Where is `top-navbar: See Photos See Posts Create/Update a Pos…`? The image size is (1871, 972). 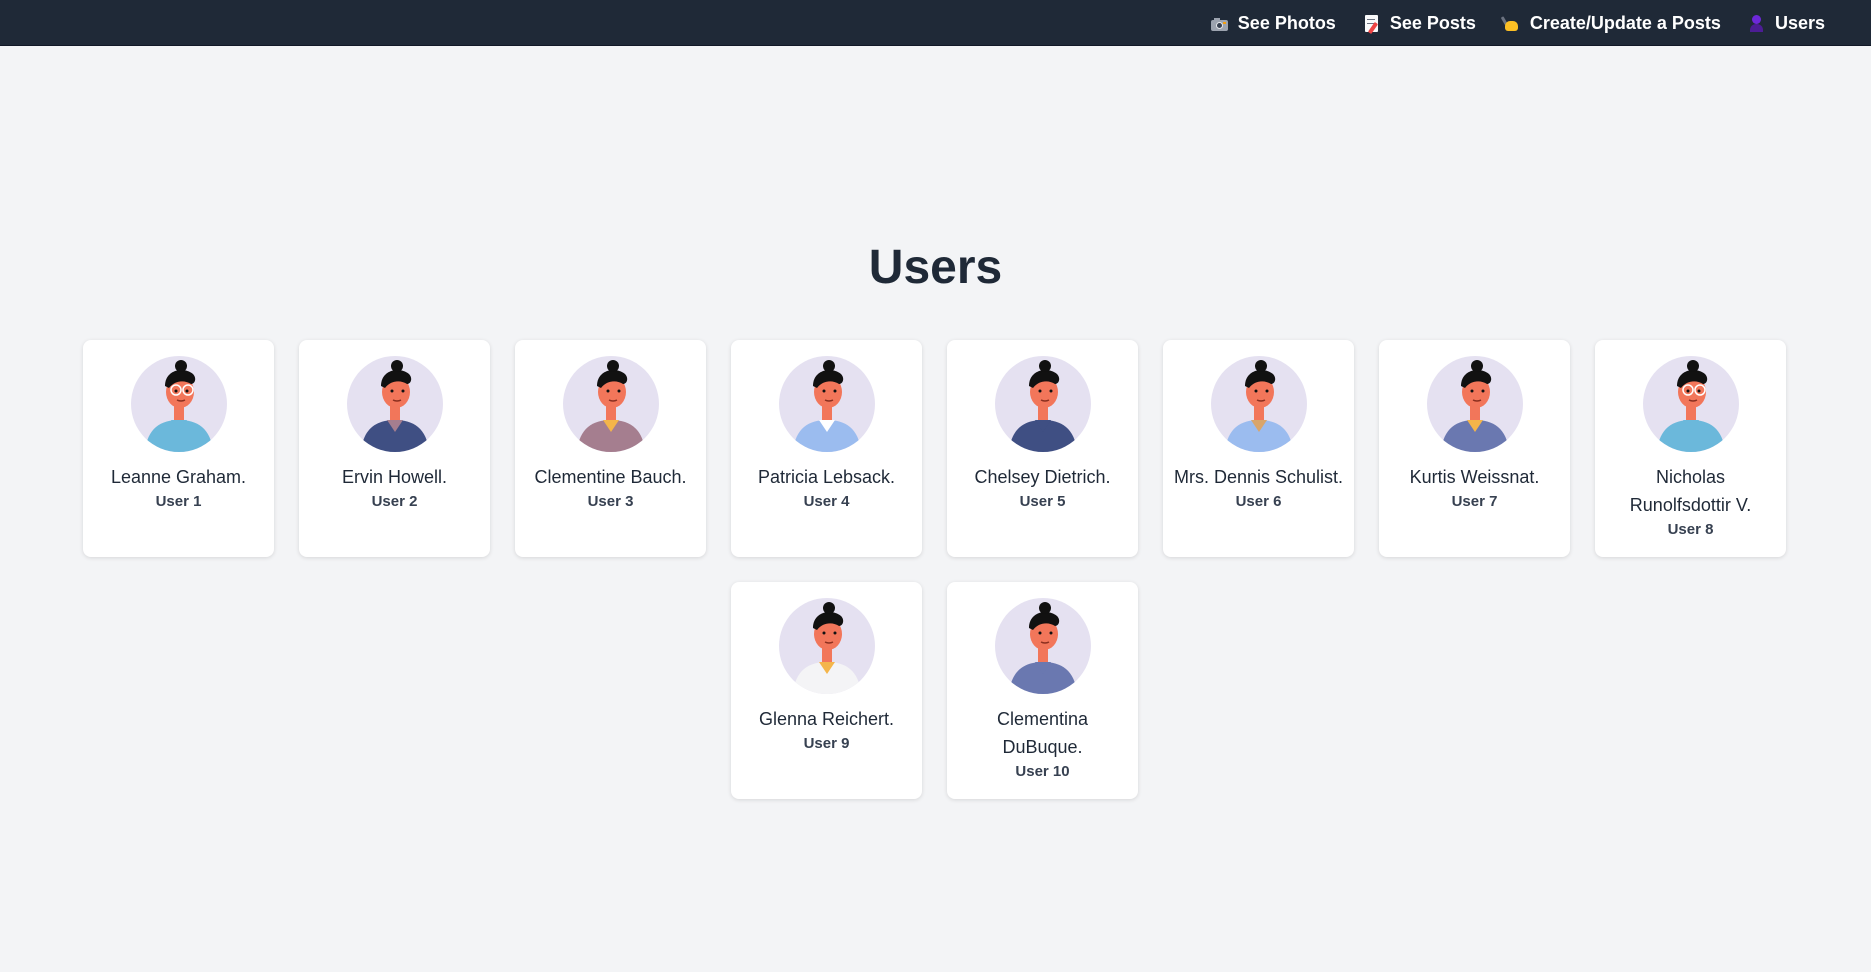 top-navbar: See Photos See Posts Create/Update a Pos… is located at coordinates (935, 23).